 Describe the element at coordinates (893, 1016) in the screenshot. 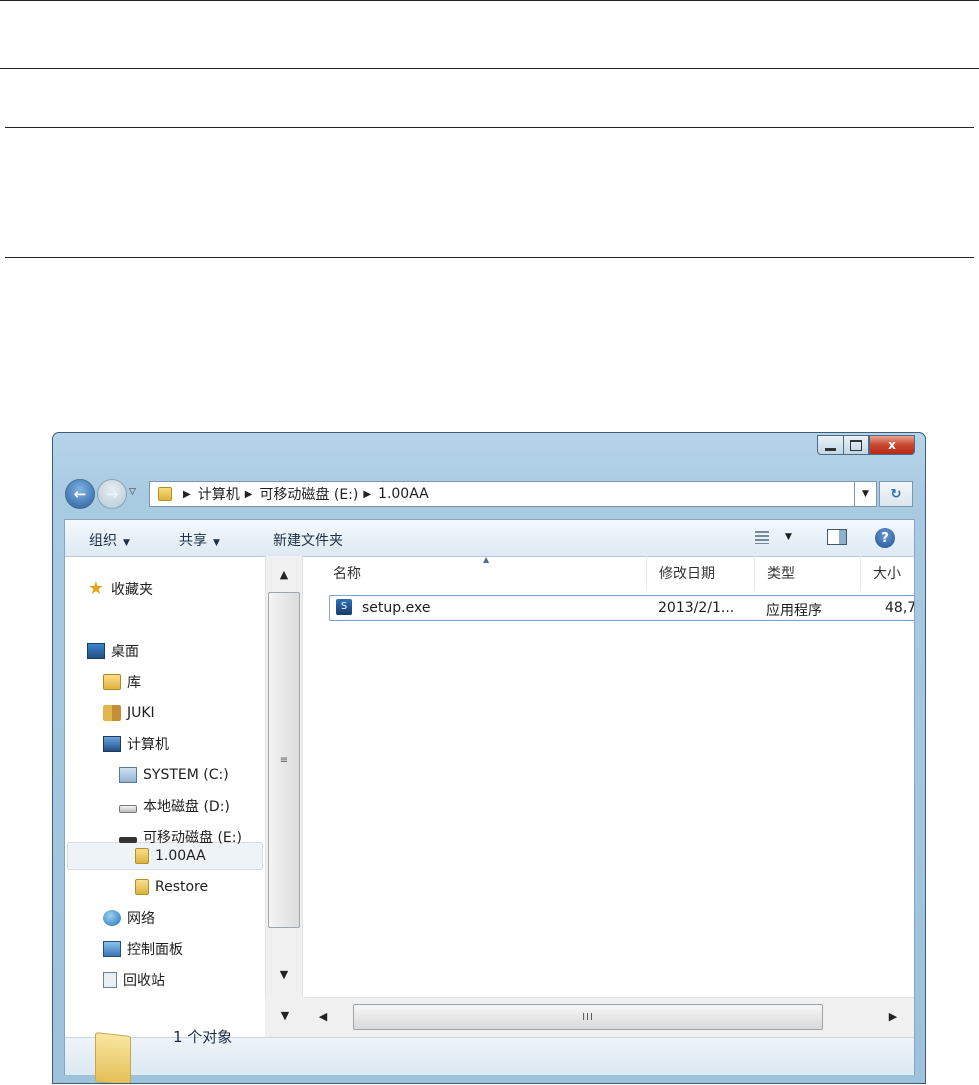

I see `scroll-right-icon: ▶` at that location.